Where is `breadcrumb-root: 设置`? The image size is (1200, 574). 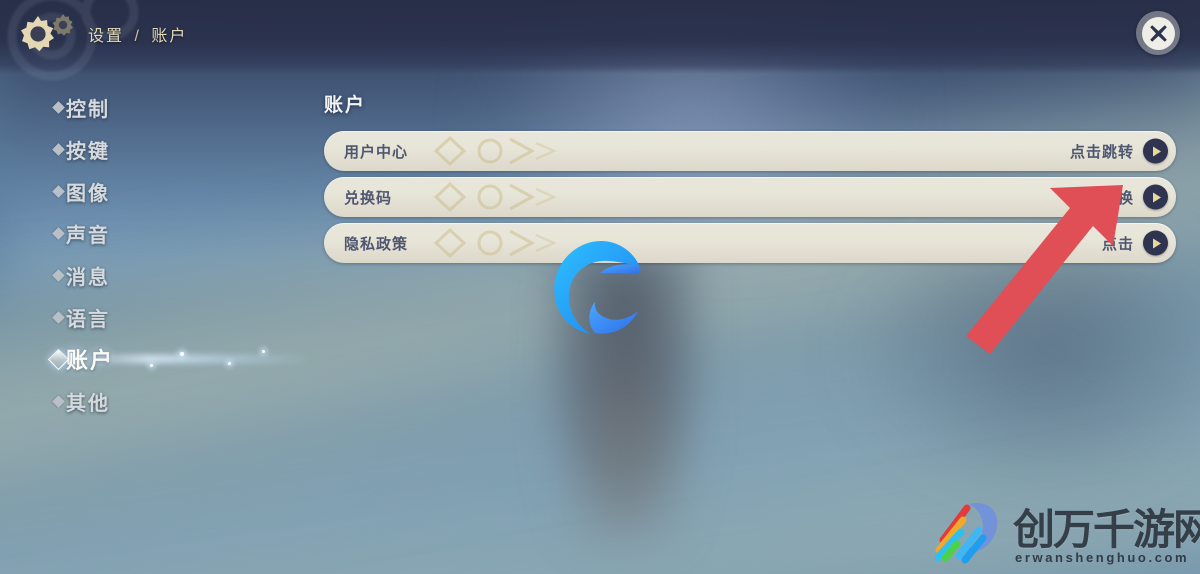
breadcrumb-root: 设置 is located at coordinates (106, 36).